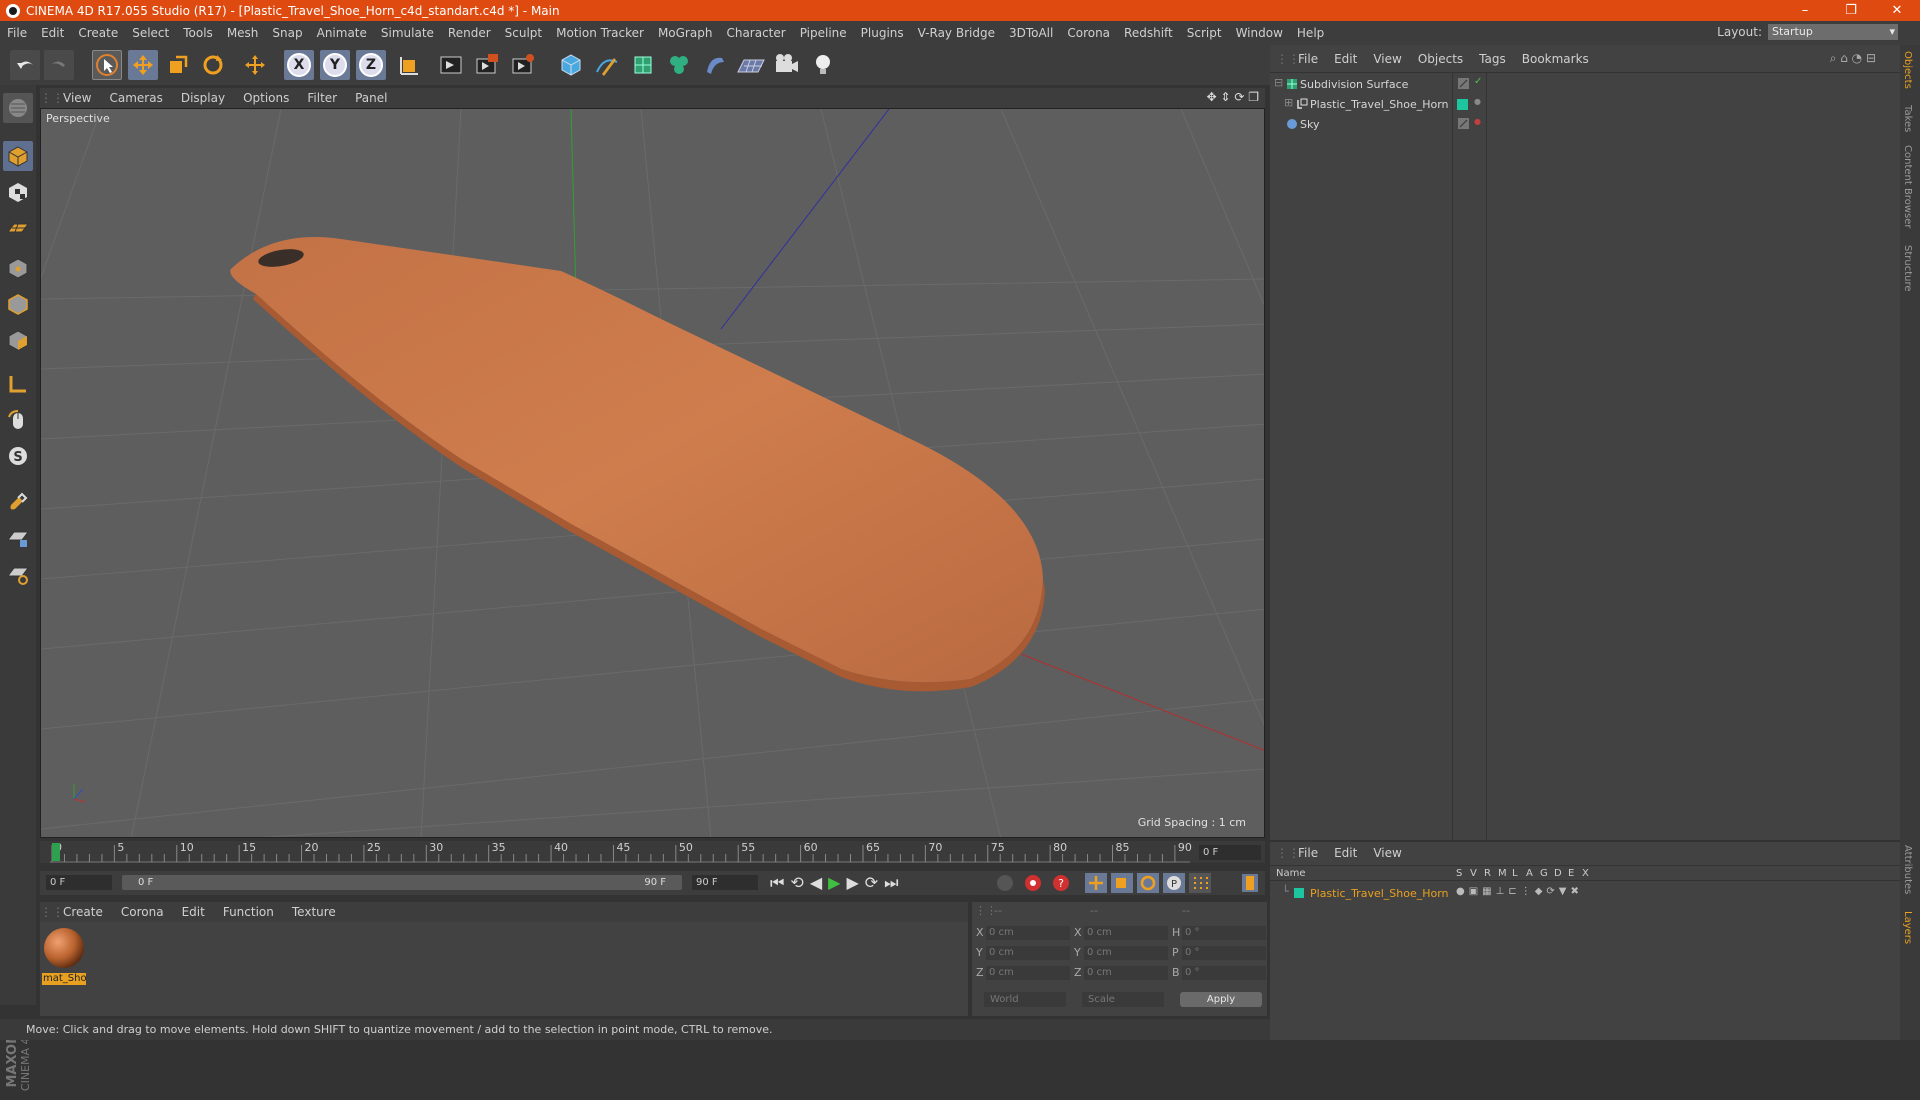  I want to click on om-search-icons: ⌕ ⌂ ◔ ⊟, so click(1853, 58).